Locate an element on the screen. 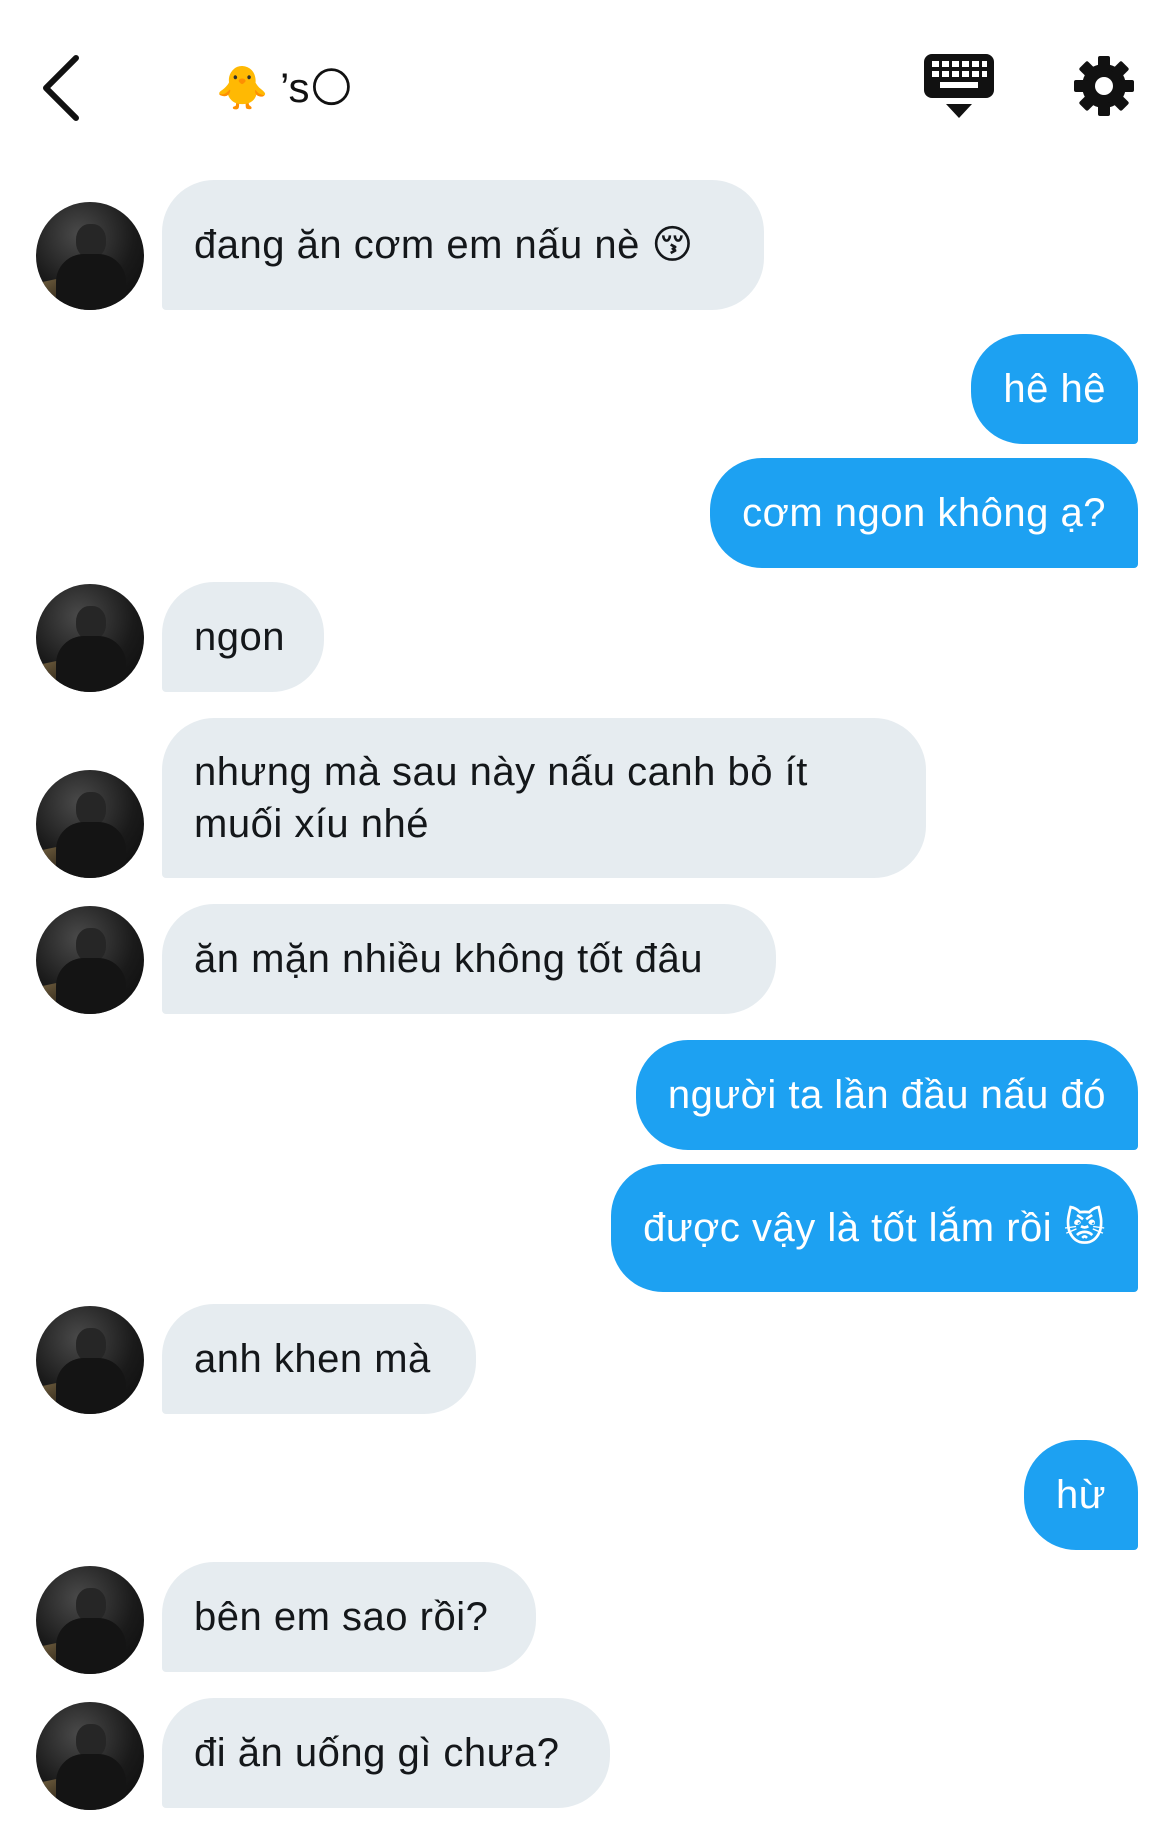 Image resolution: width=1170 pixels, height=1824 pixels. message-bubble-incoming: ngon is located at coordinates (243, 637).